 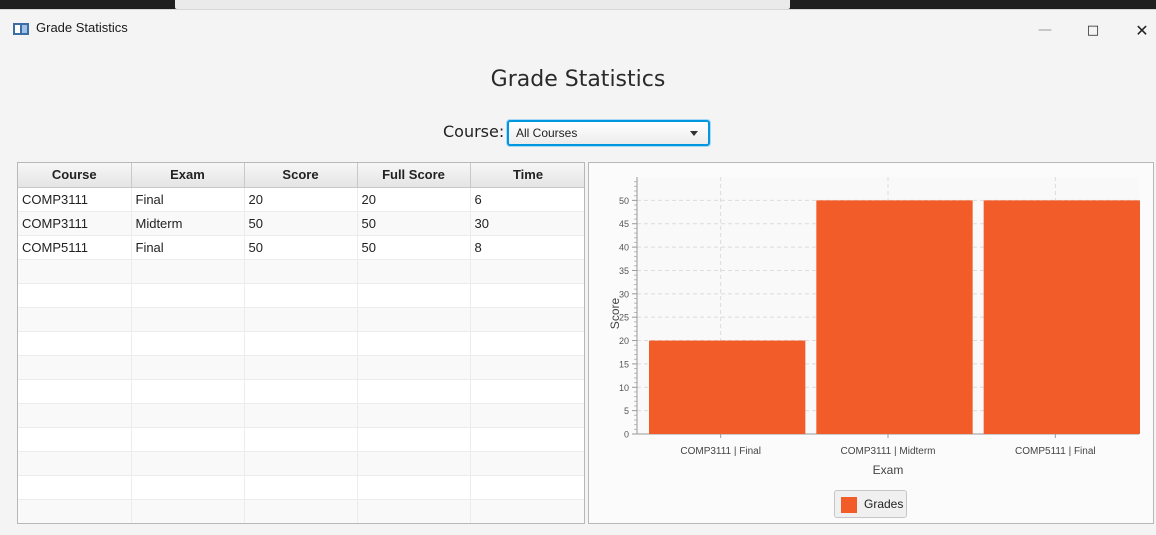 I want to click on close-icon: ✕, so click(x=1142, y=30).